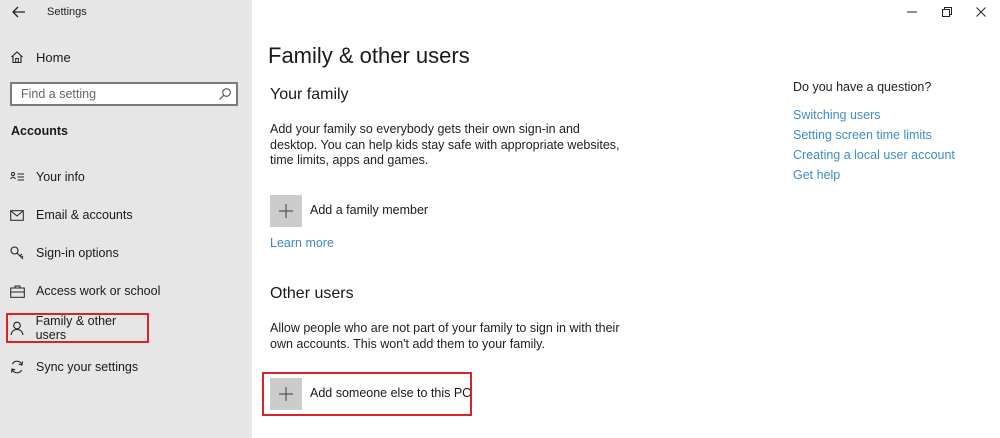  Describe the element at coordinates (369, 210) in the screenshot. I see `add-family-member-label: Add a family member` at that location.